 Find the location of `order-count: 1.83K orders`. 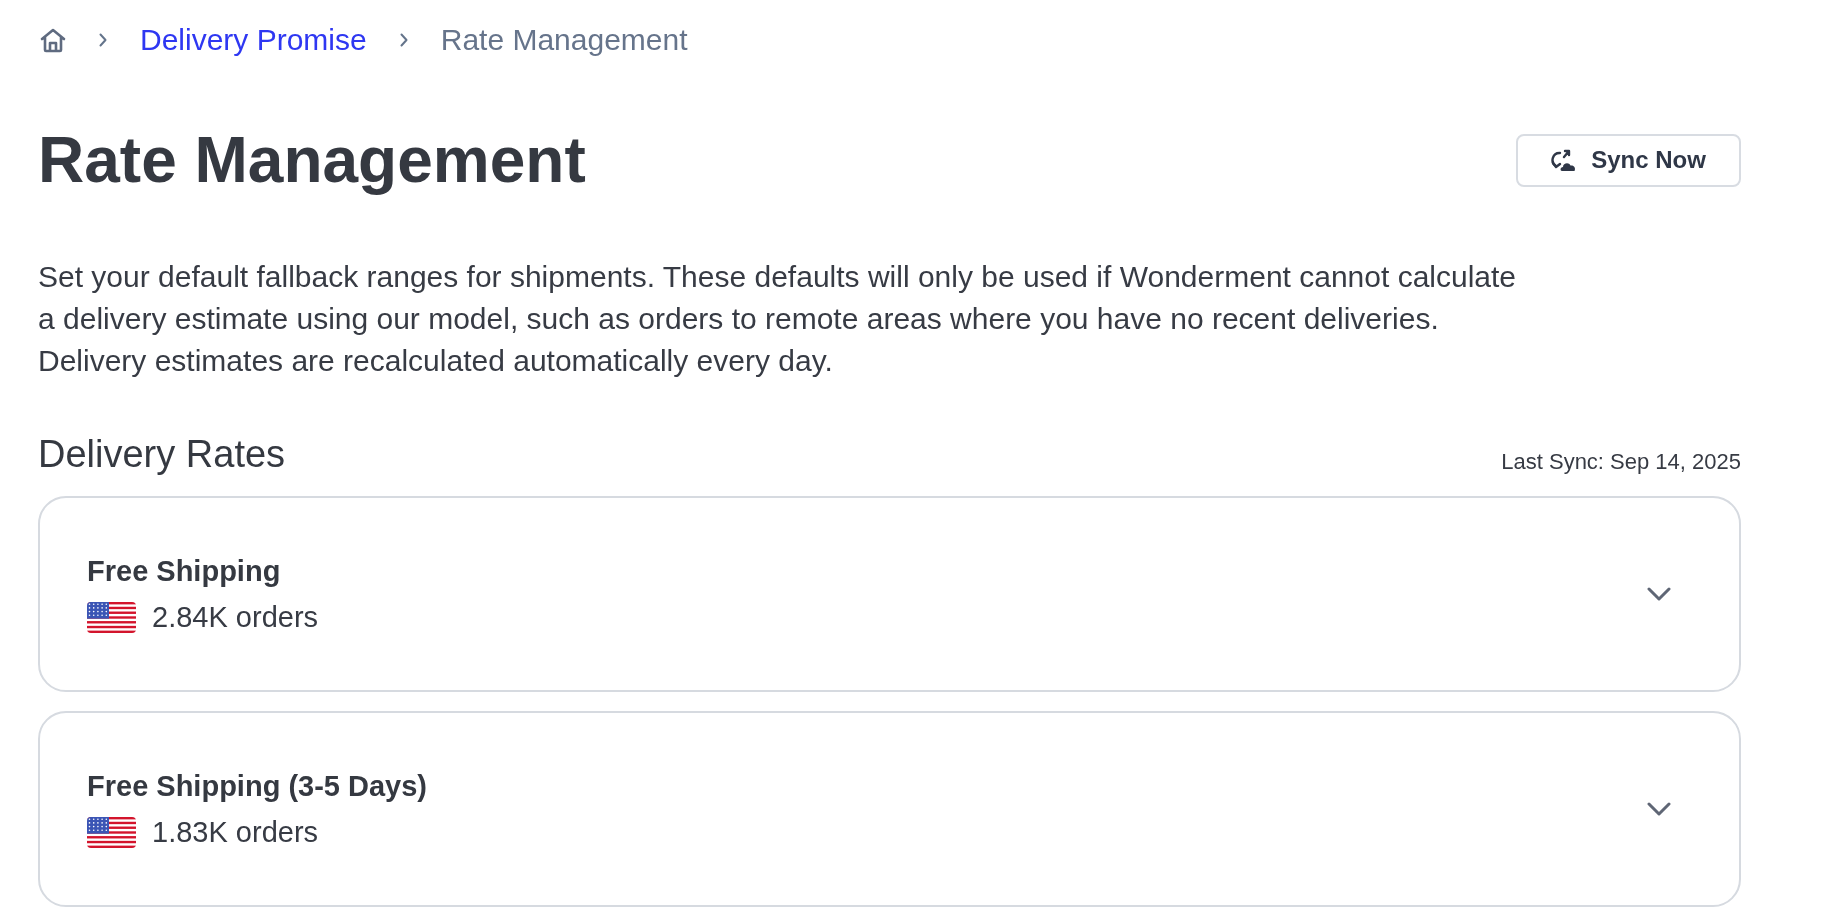

order-count: 1.83K orders is located at coordinates (235, 832).